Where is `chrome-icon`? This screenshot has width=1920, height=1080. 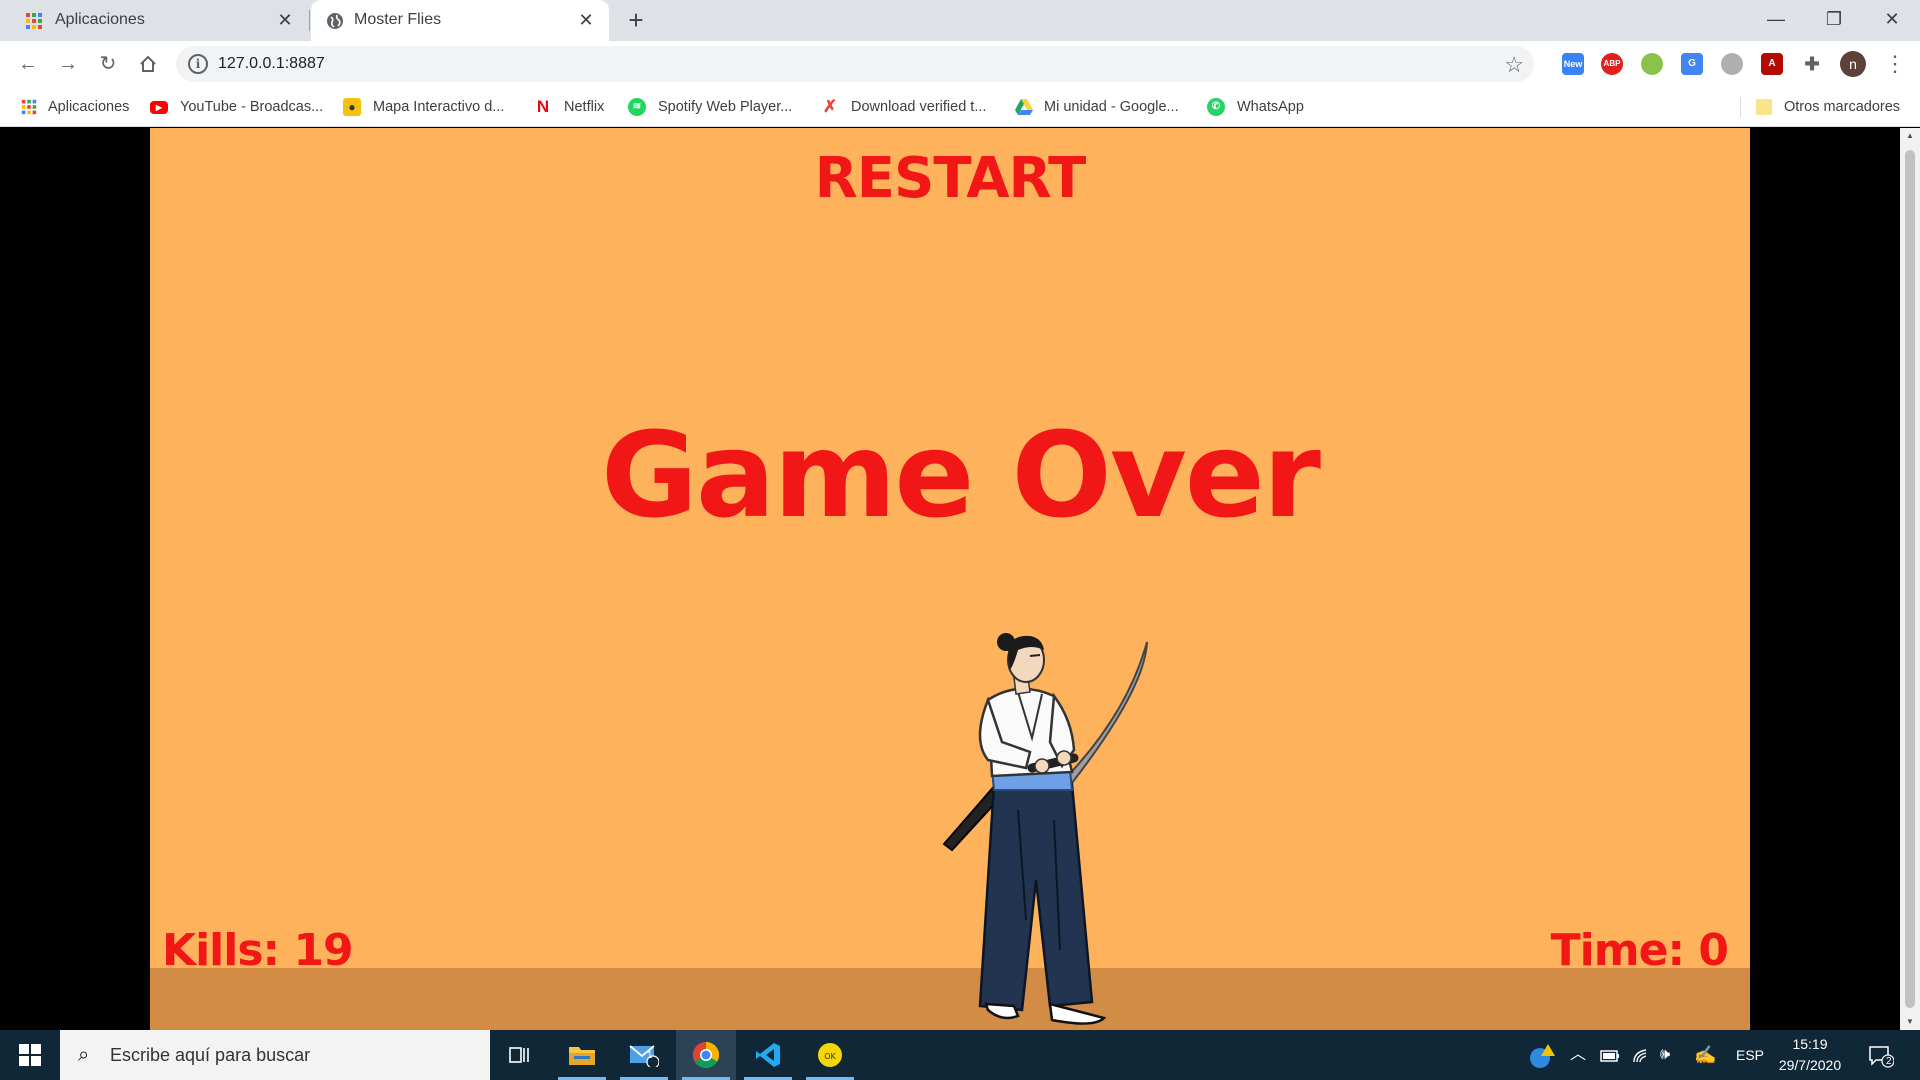
chrome-icon is located at coordinates (706, 1055).